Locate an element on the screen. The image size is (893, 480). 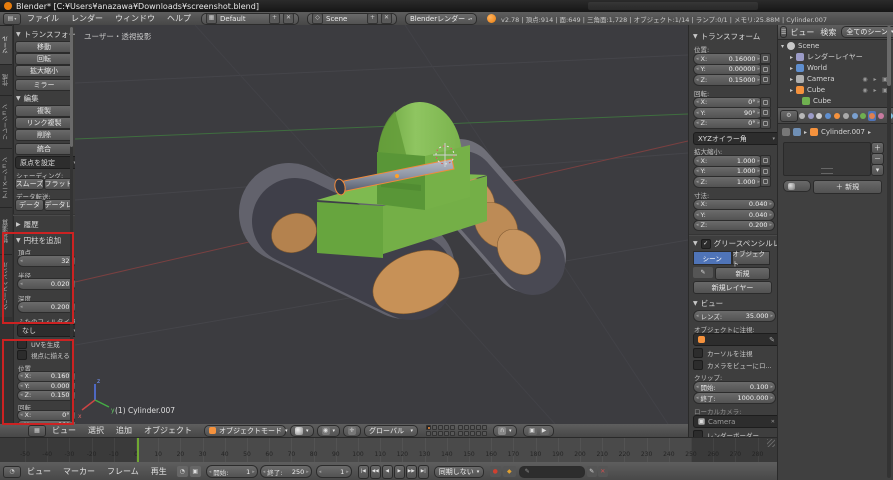
snap-toggle: ∩ ▾ is located at coordinates (505, 430).